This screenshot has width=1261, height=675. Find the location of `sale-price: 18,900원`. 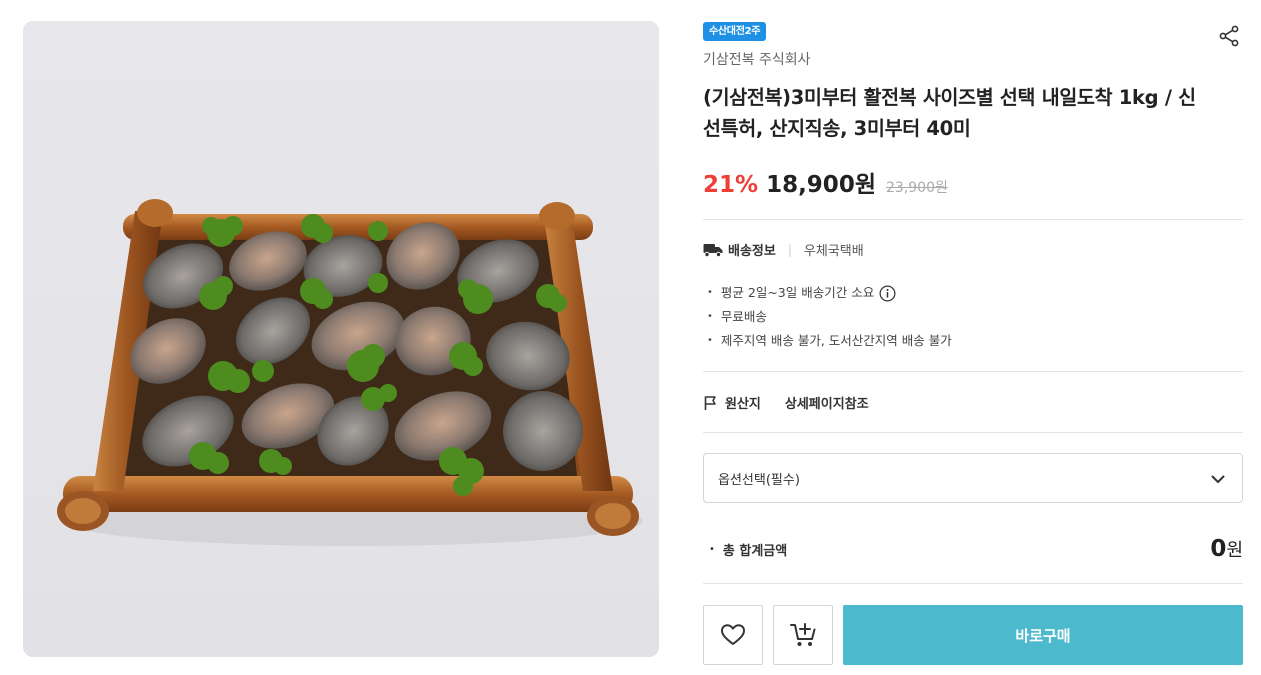

sale-price: 18,900원 is located at coordinates (821, 185).